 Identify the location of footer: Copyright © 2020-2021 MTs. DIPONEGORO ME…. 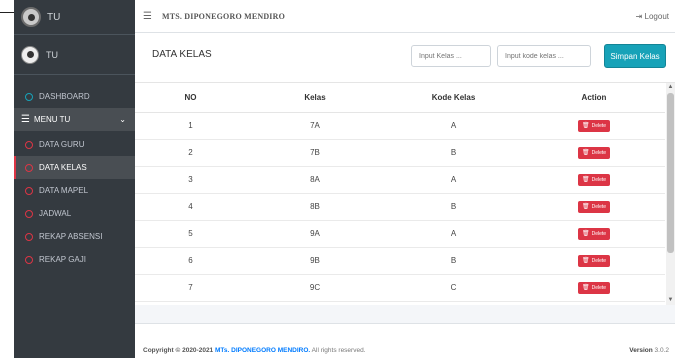
(405, 340).